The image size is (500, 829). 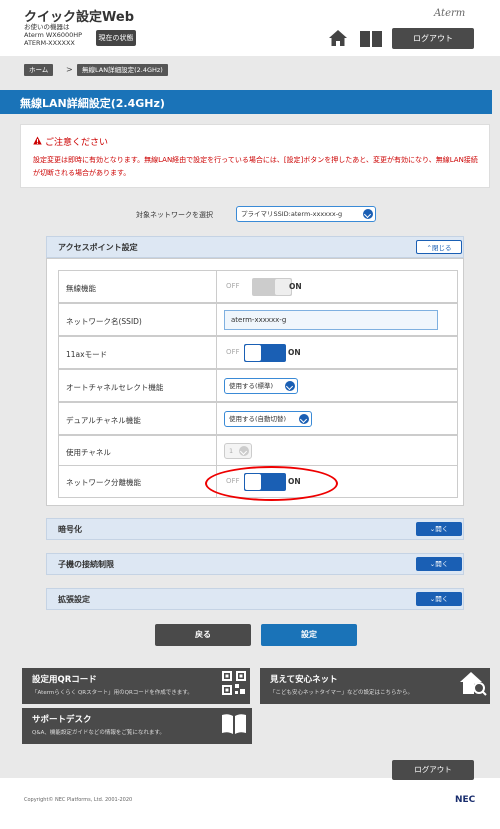 What do you see at coordinates (255, 599) in the screenshot?
I see `advanced-section-header` at bounding box center [255, 599].